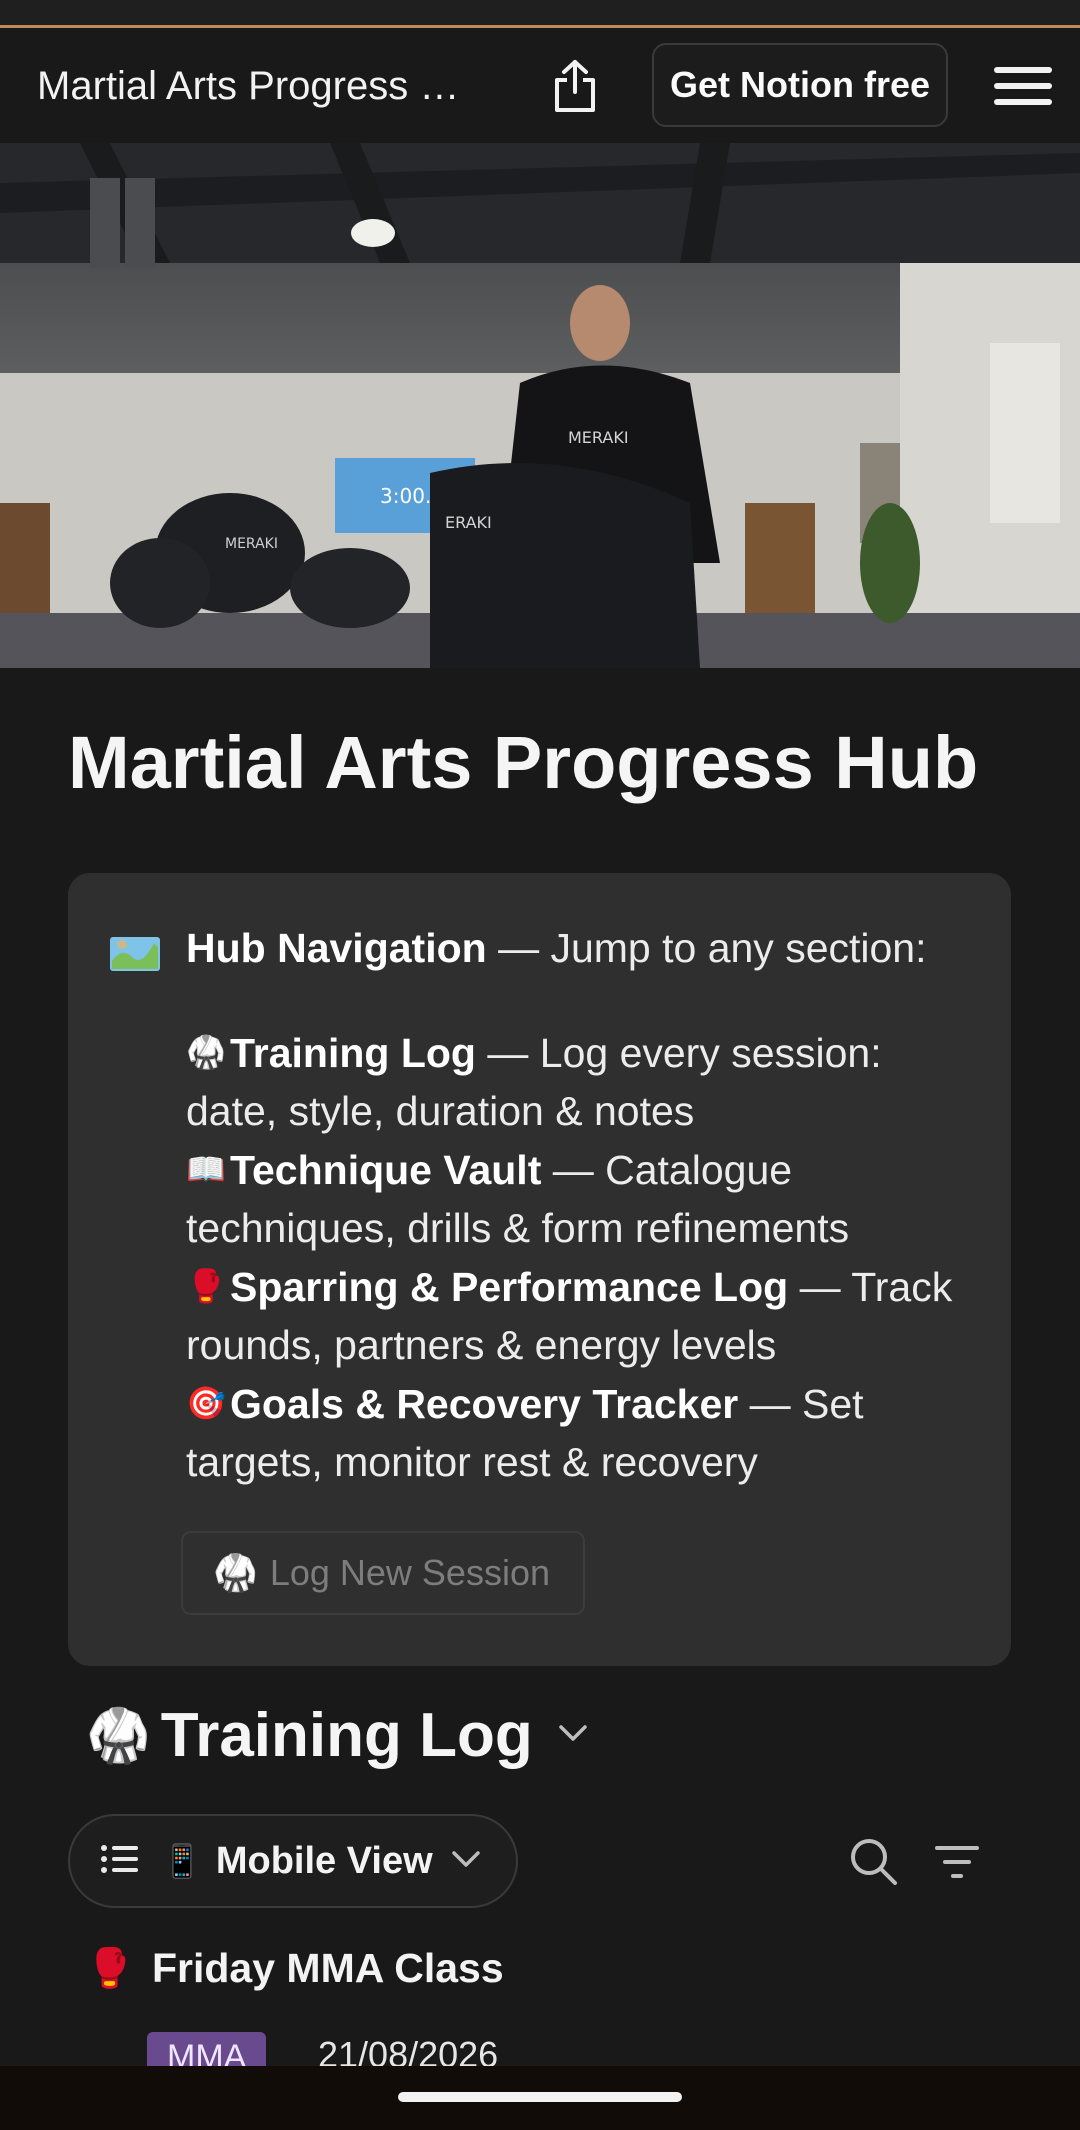 The image size is (1080, 2130). Describe the element at coordinates (484, 1404) in the screenshot. I see `nav-item-label: Goals & Recovery Tracker` at that location.